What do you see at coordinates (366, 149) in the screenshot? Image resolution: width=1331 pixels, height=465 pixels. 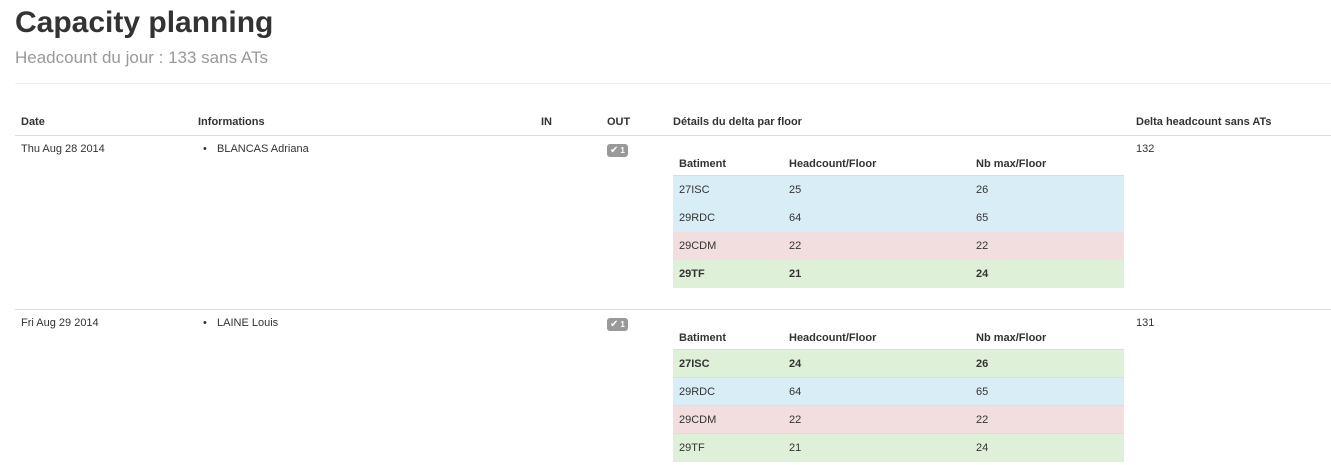 I see `list-item: • BLANCAS Adriana` at bounding box center [366, 149].